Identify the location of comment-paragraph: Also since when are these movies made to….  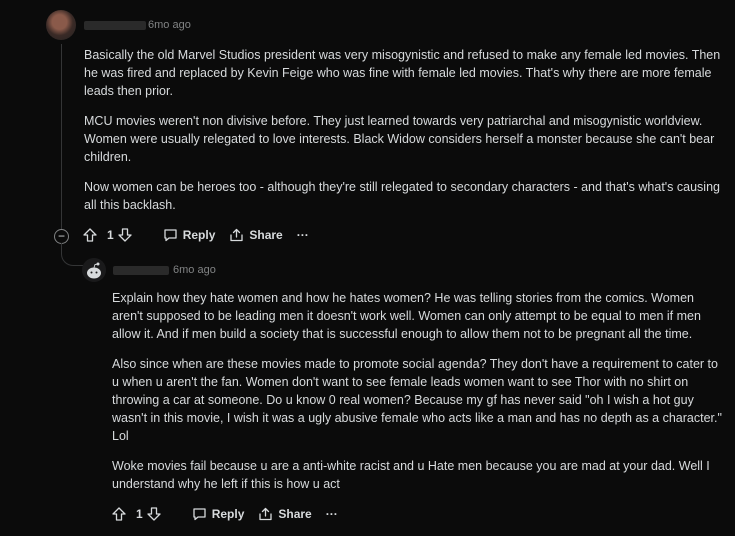
(417, 400).